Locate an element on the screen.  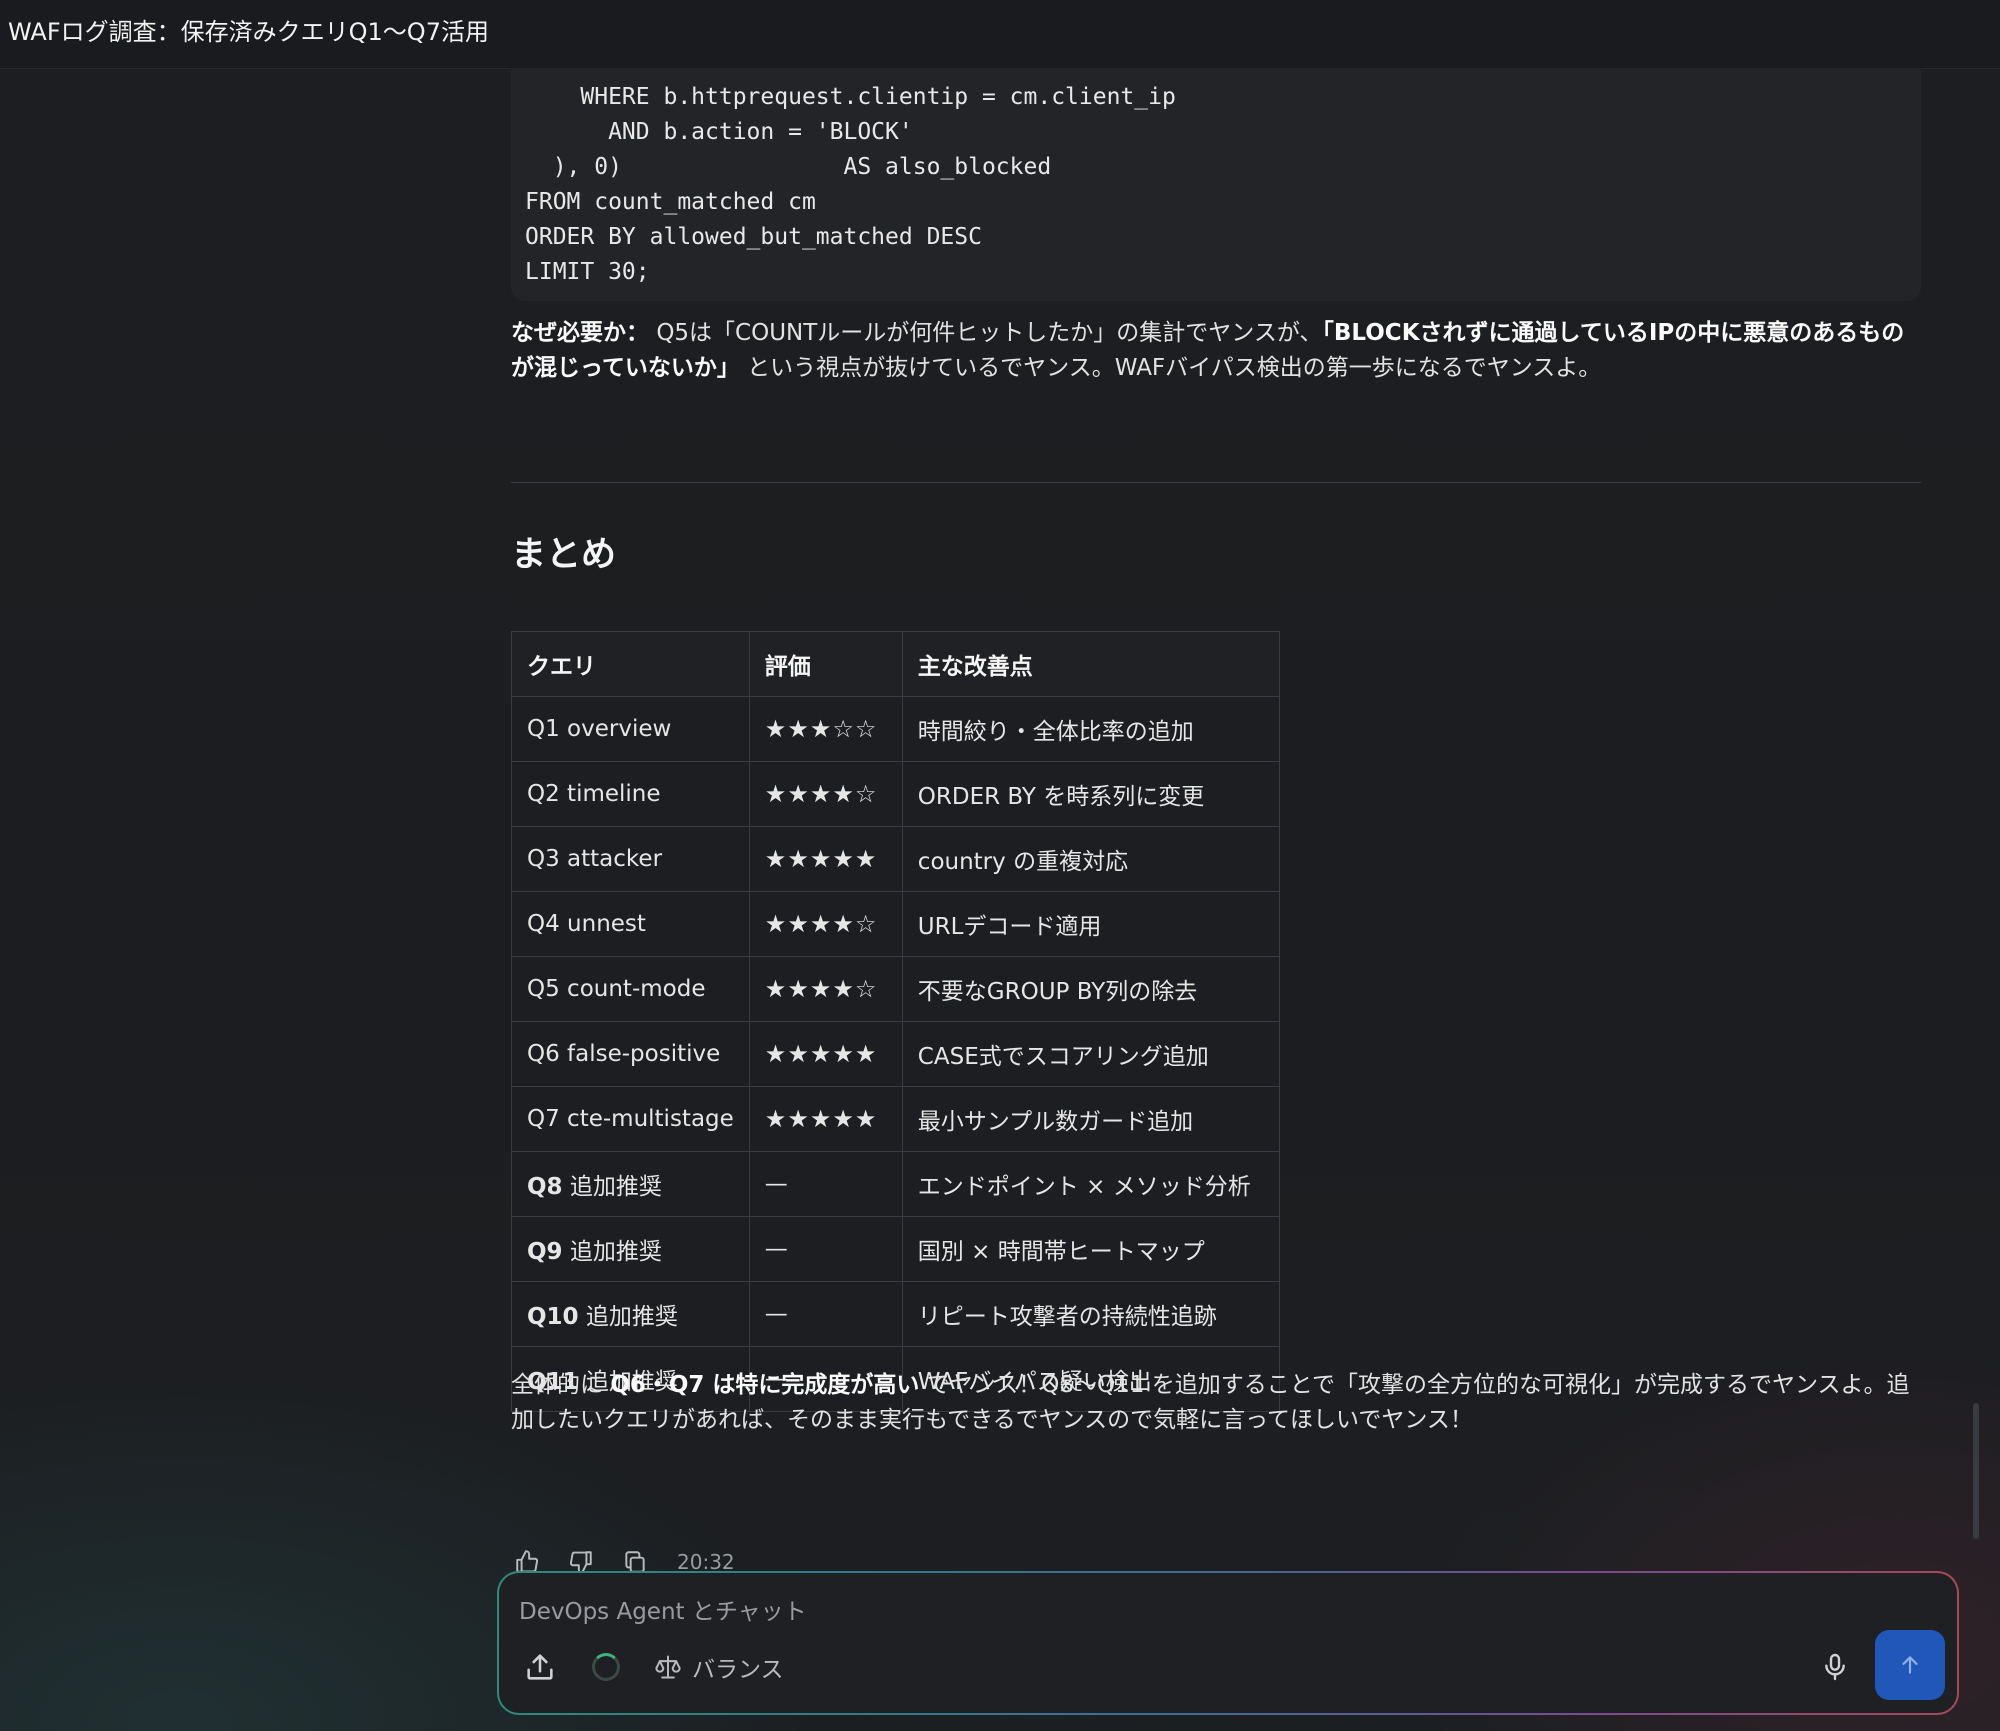
code-line: ORDER BY allowed_but_matched DESC is located at coordinates (753, 237).